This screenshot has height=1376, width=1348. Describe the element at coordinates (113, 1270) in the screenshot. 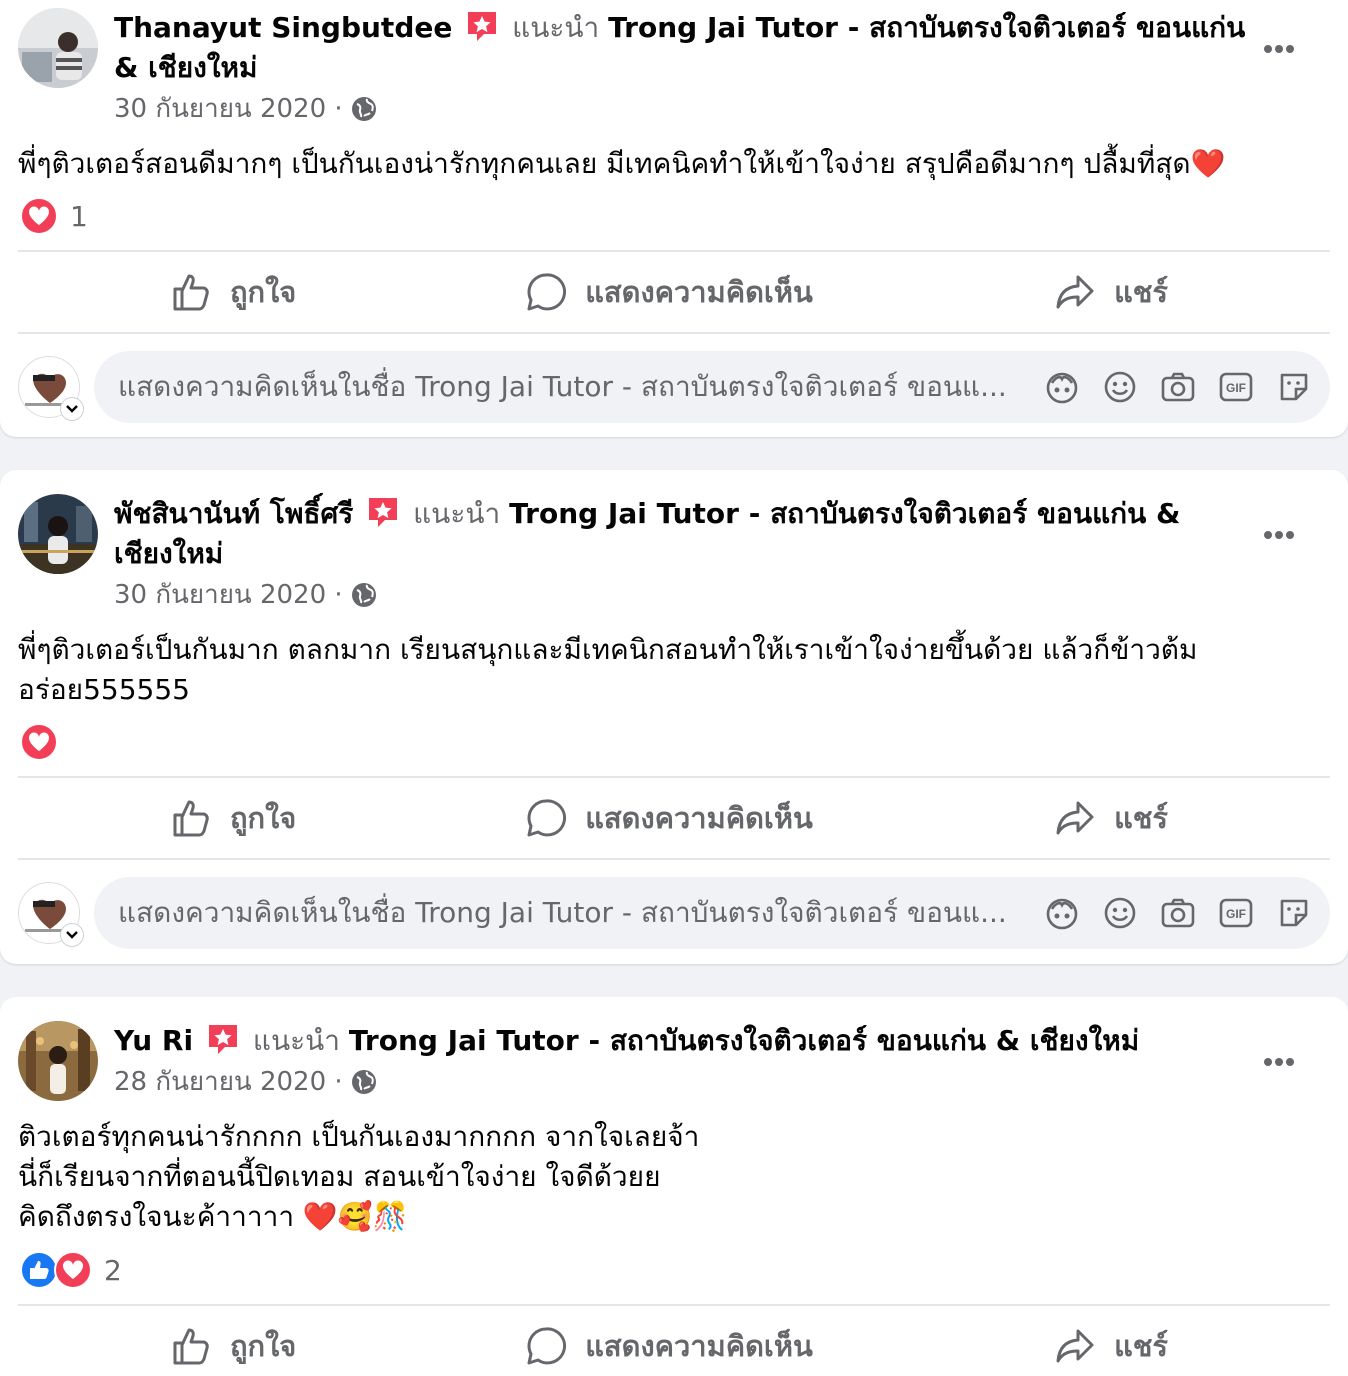

I see `reaction-count: 2` at that location.